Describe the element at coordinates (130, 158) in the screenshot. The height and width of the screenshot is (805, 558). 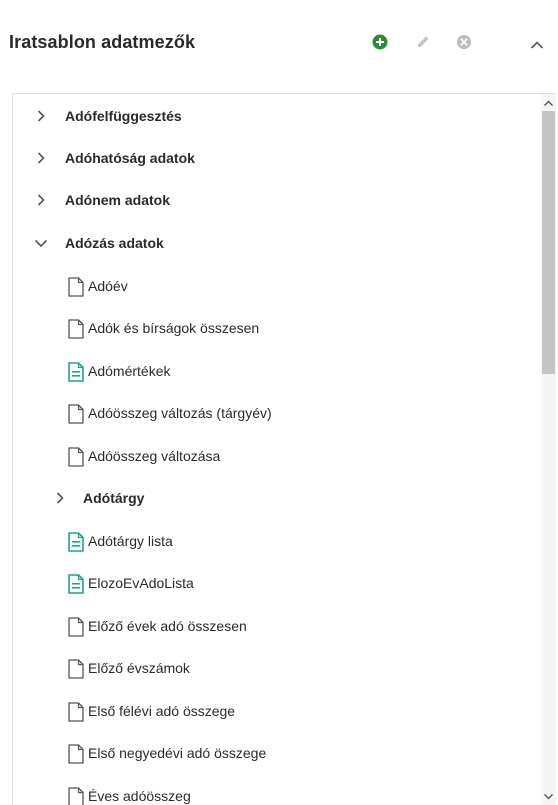
I see `tree-folder-label: Adóhatóság adatok` at that location.